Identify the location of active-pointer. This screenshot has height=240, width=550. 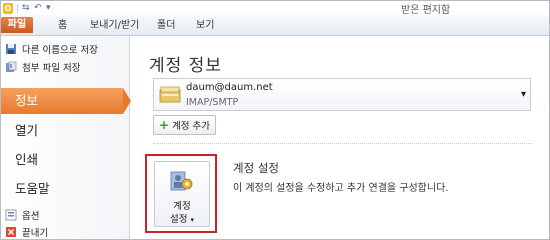
(127, 101).